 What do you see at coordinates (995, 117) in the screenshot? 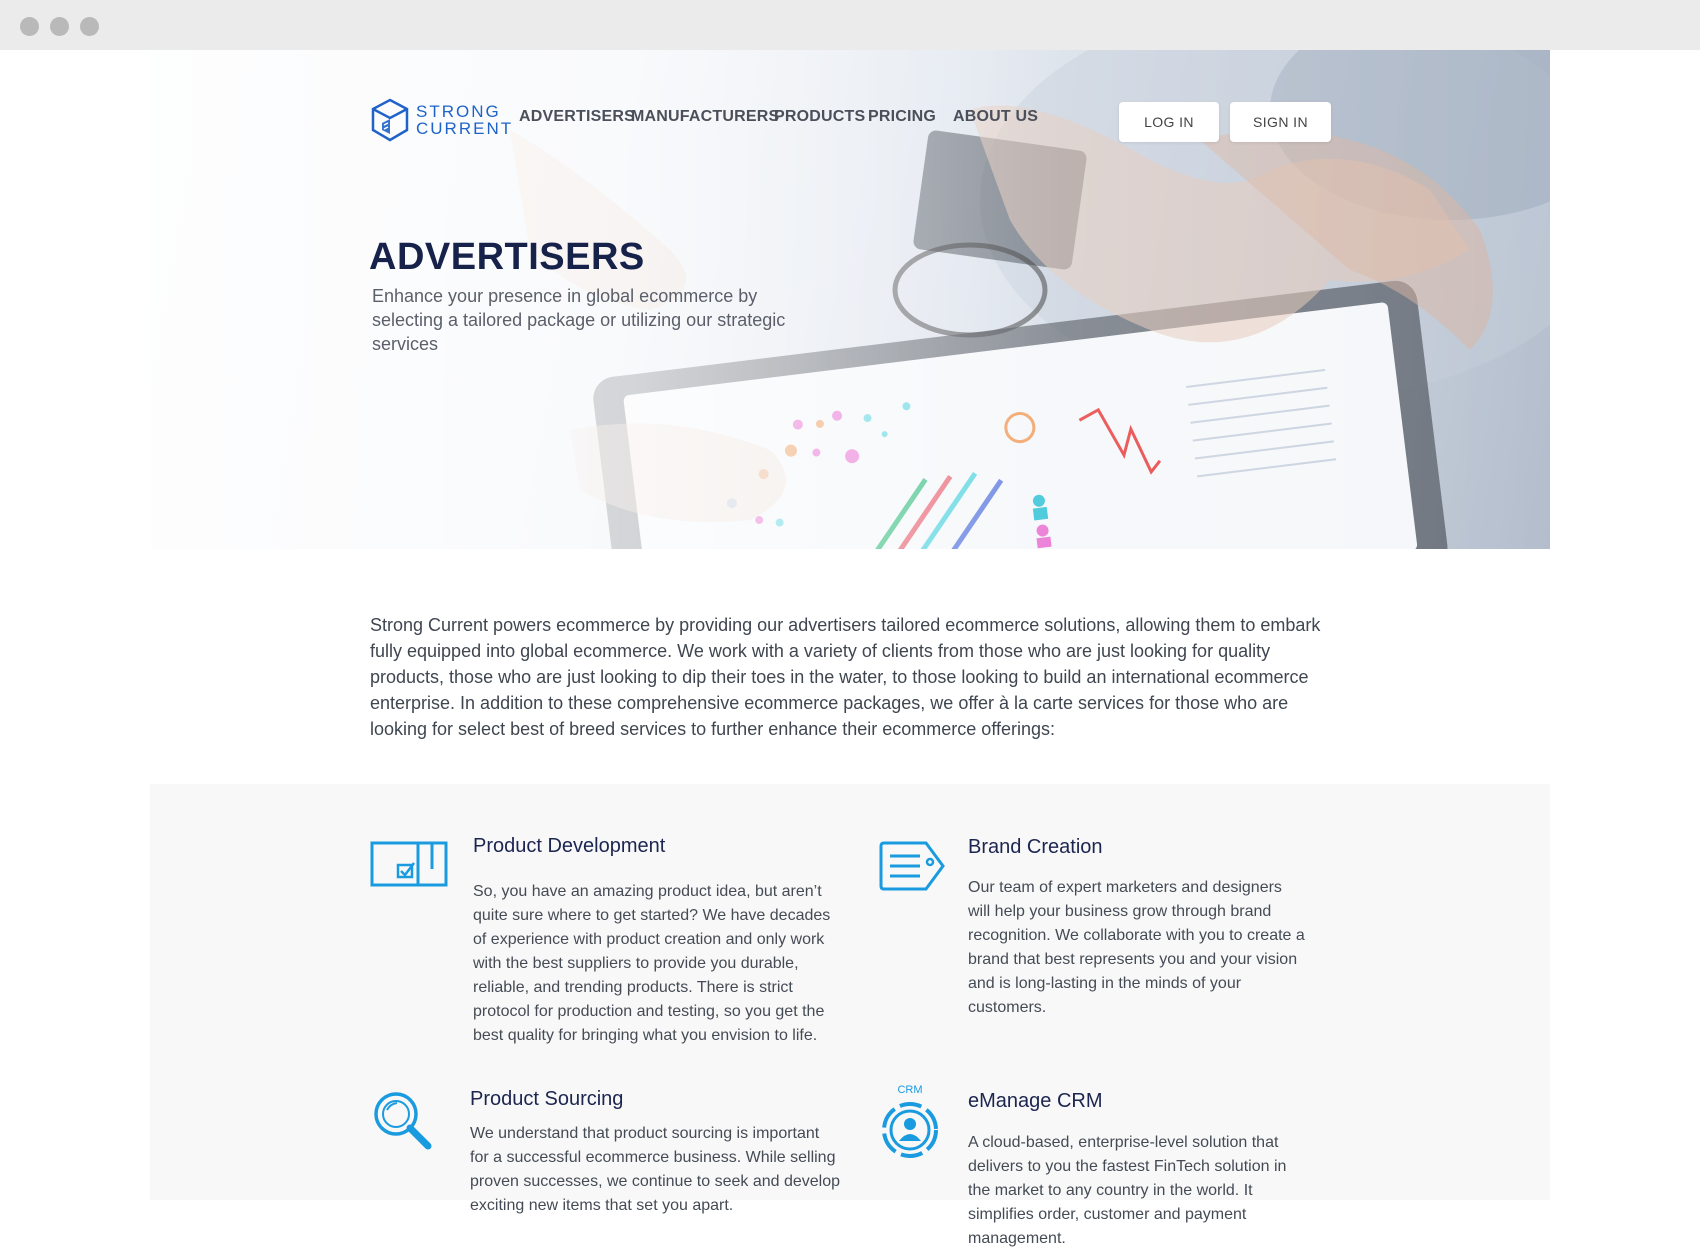
I see `nav-about-us: ABOUT US` at bounding box center [995, 117].